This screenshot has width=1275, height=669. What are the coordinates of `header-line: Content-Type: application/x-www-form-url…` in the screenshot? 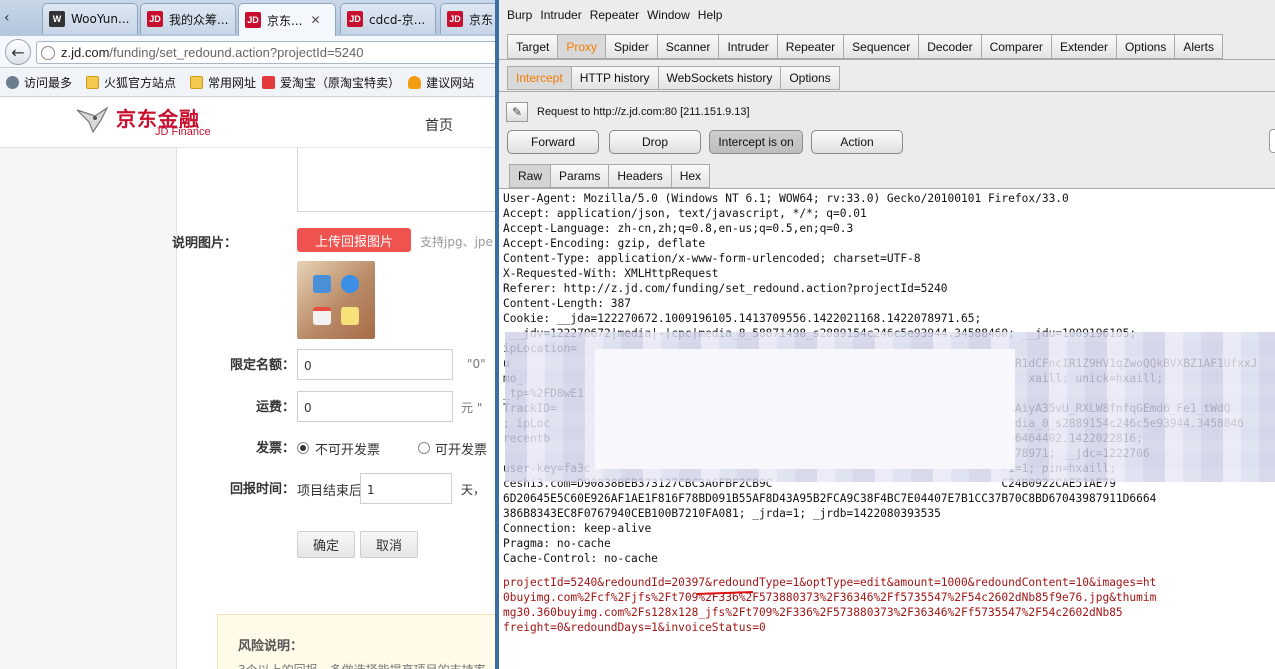 It's located at (712, 258).